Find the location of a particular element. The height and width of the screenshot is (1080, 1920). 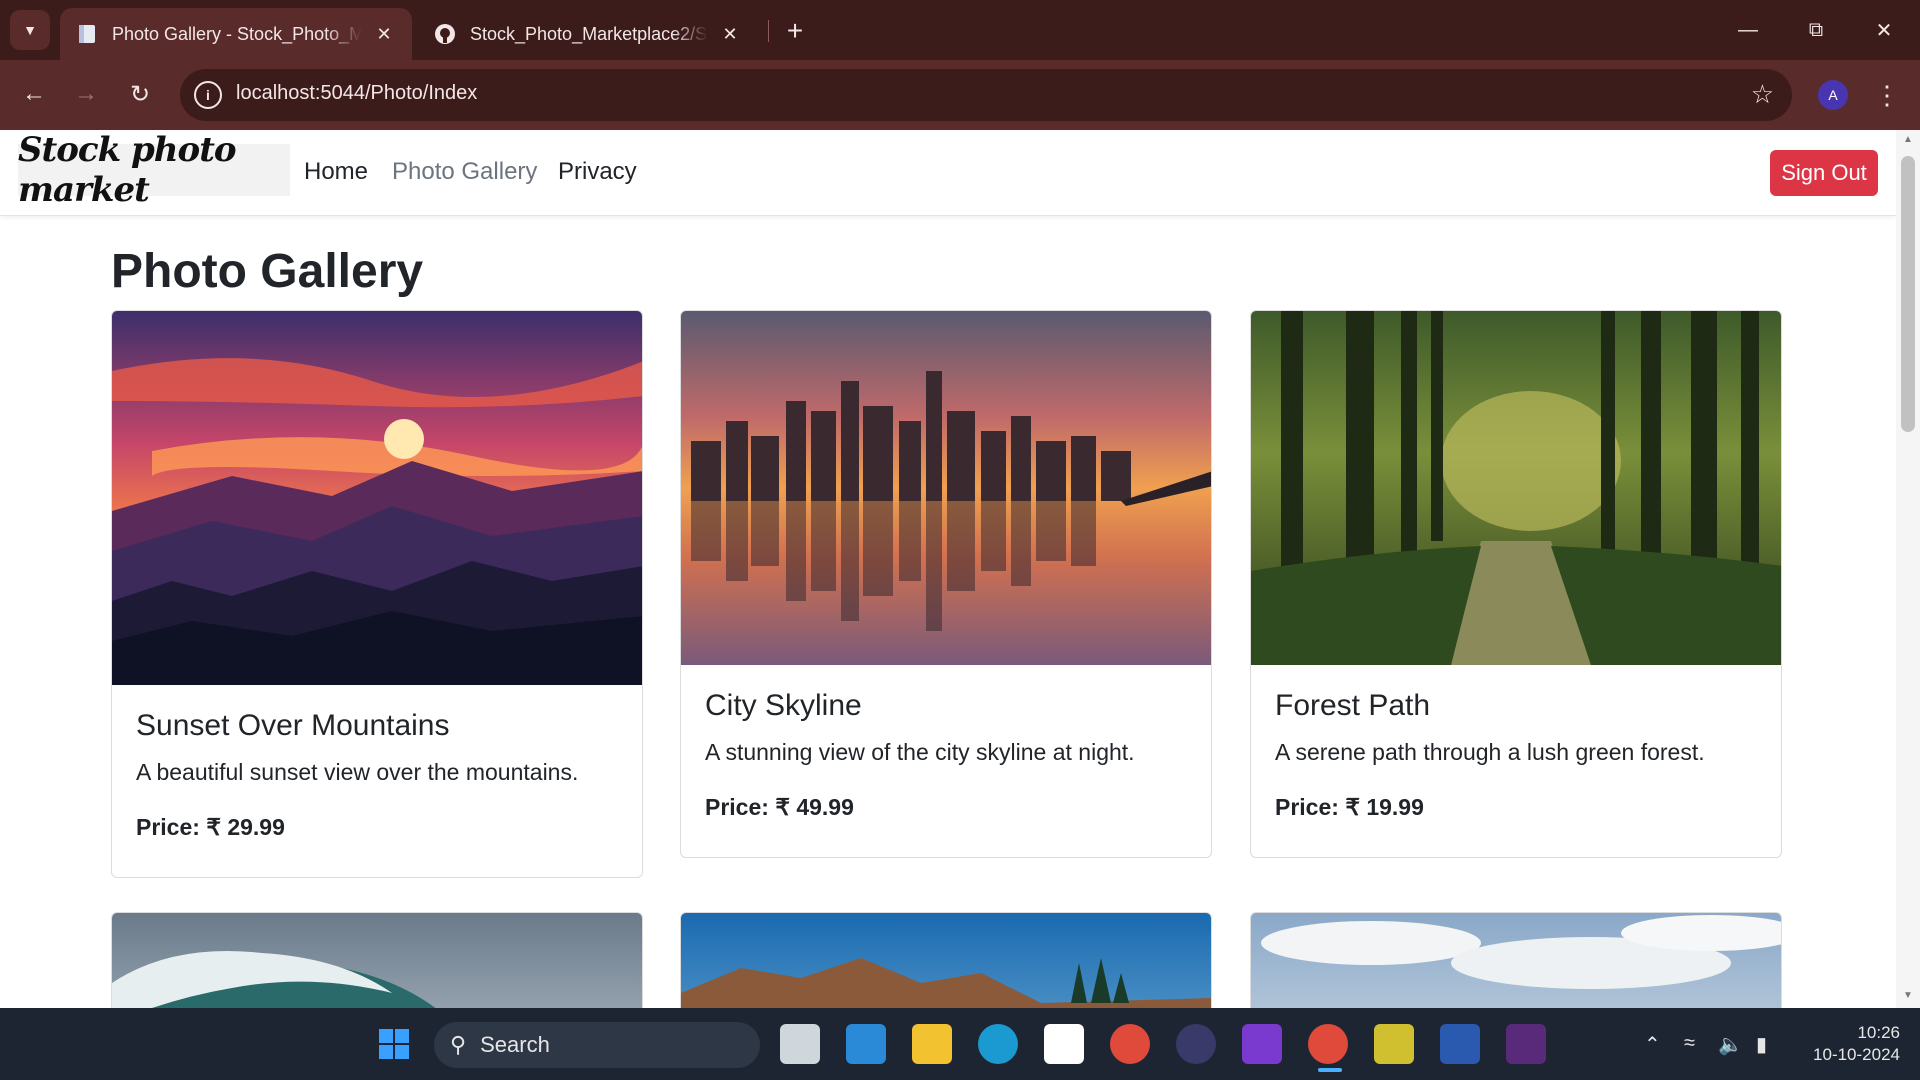

forward-arrow-icon: → is located at coordinates (86, 94).